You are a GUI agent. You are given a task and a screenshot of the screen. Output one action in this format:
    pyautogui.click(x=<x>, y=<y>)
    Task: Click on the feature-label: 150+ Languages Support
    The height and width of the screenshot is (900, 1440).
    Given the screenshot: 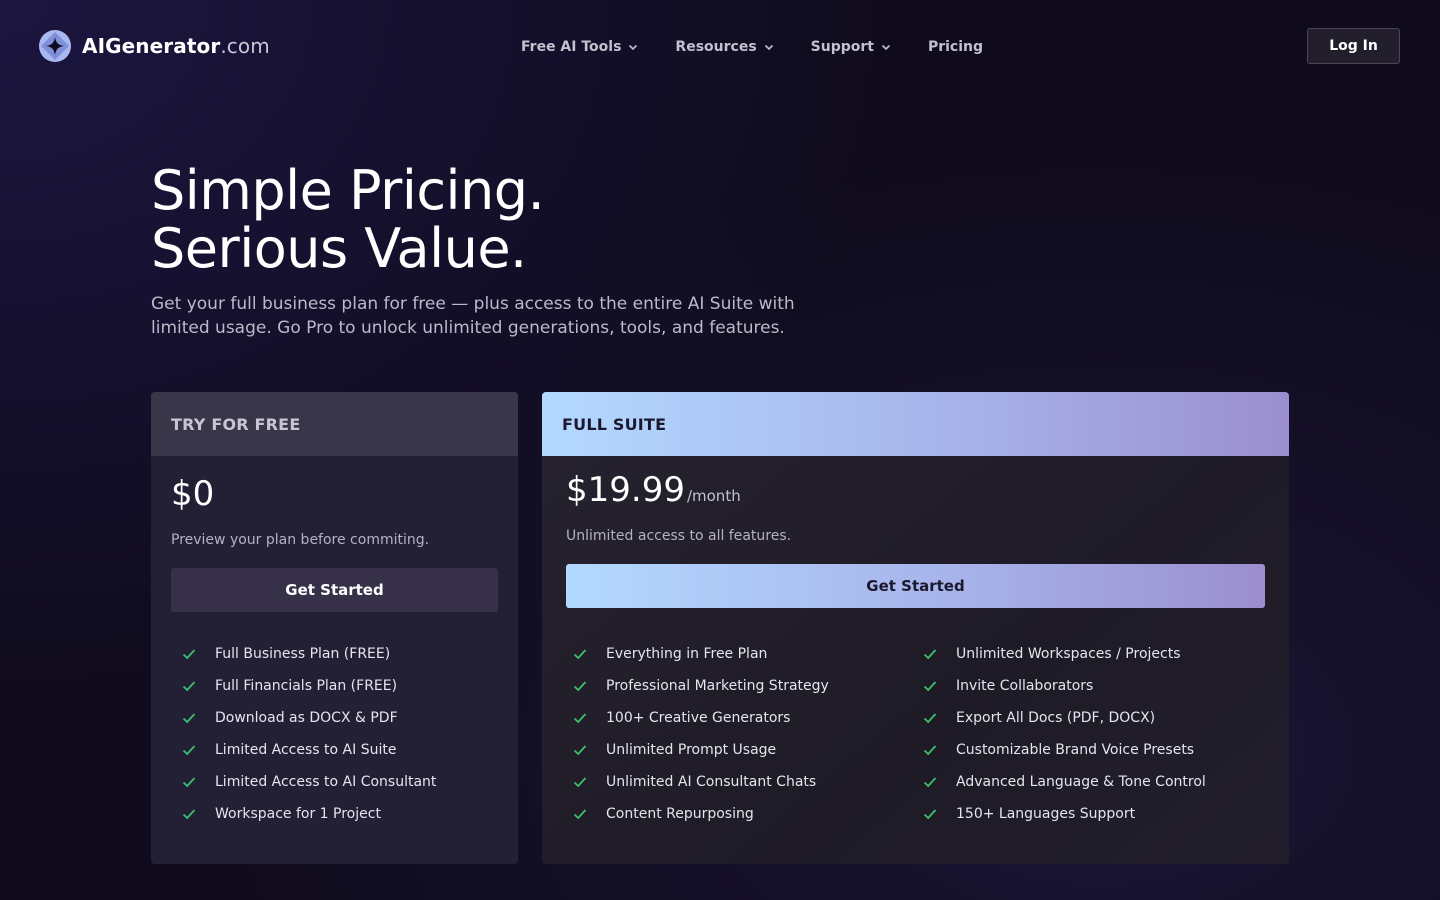 What is the action you would take?
    pyautogui.click(x=1046, y=814)
    